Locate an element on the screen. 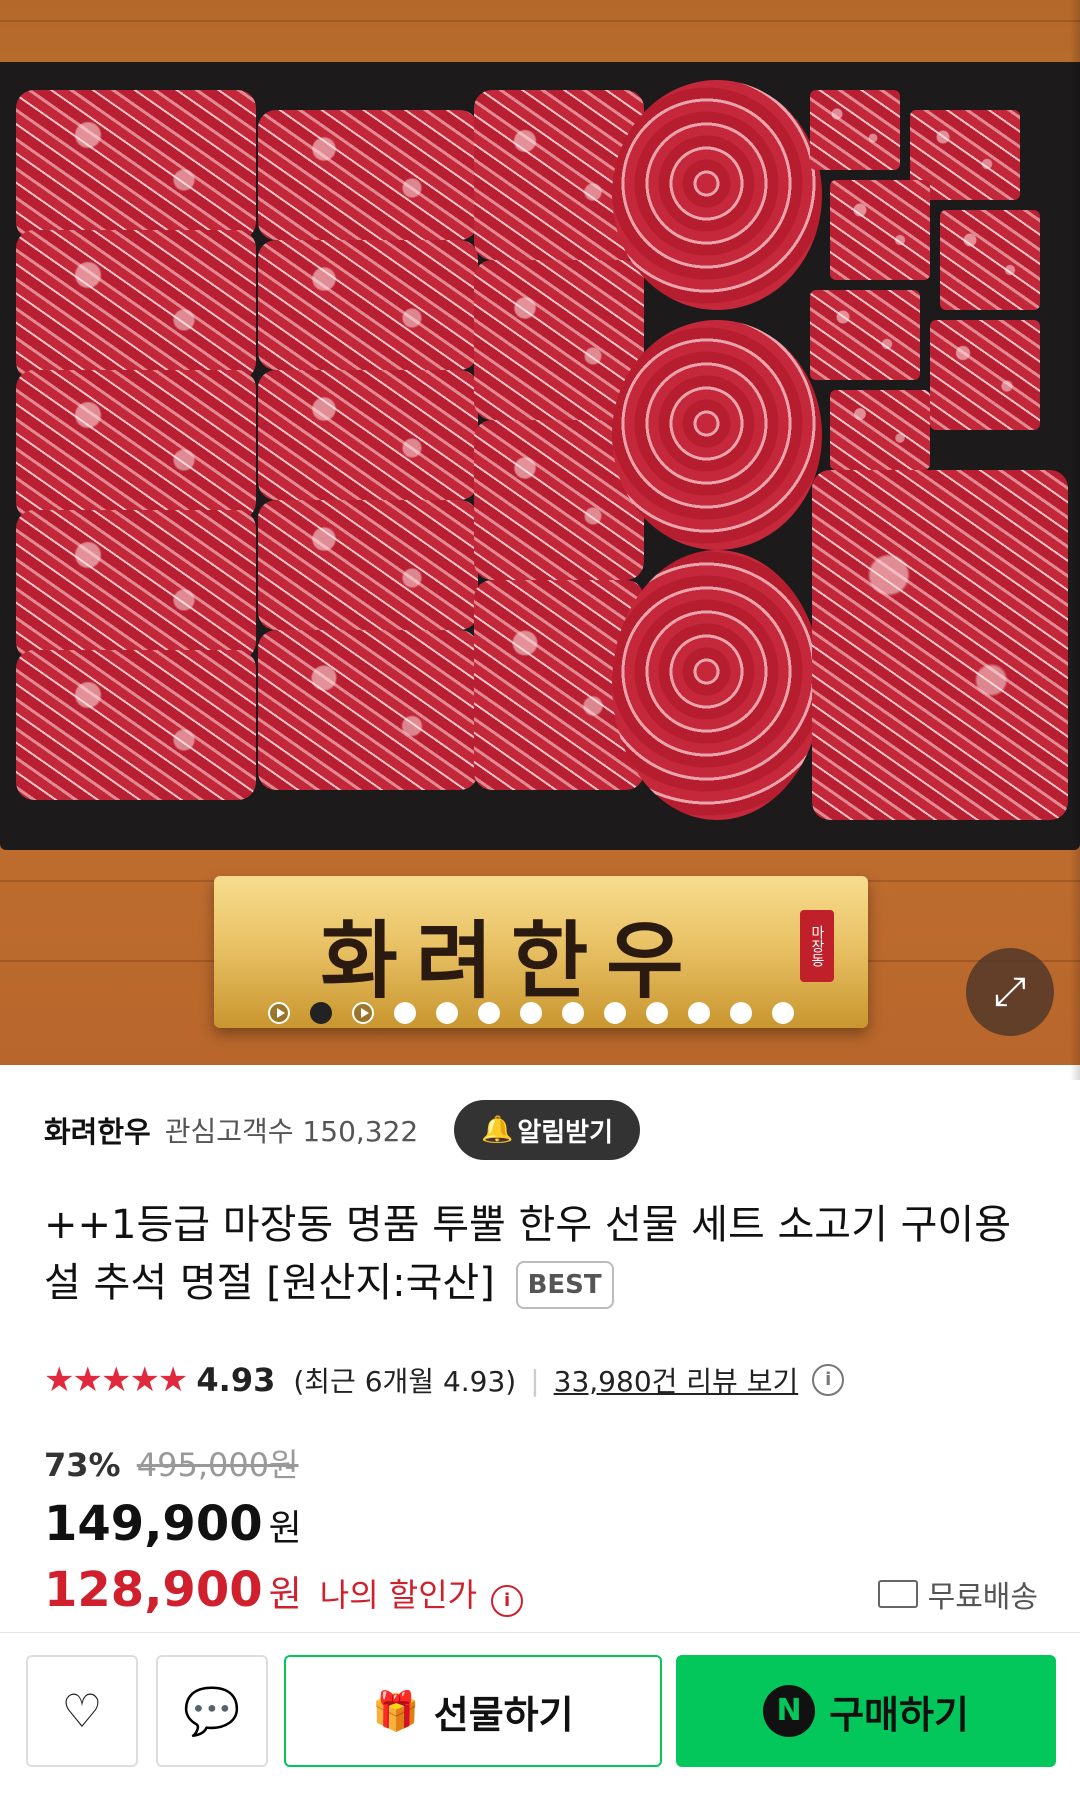 This screenshot has width=1080, height=1797. original-price: 495,000원 is located at coordinates (217, 1465).